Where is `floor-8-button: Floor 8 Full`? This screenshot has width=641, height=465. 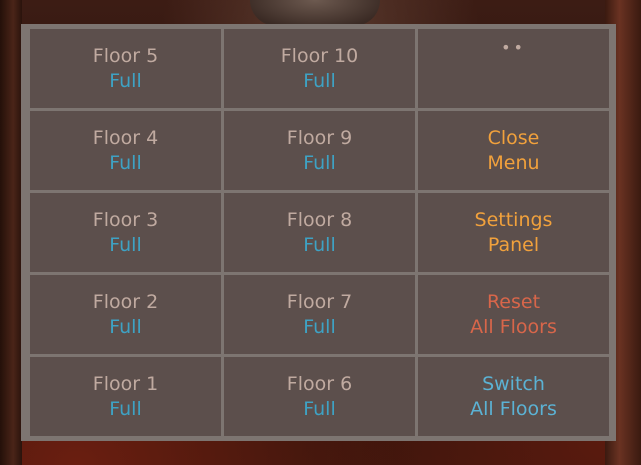 floor-8-button: Floor 8 Full is located at coordinates (319, 232).